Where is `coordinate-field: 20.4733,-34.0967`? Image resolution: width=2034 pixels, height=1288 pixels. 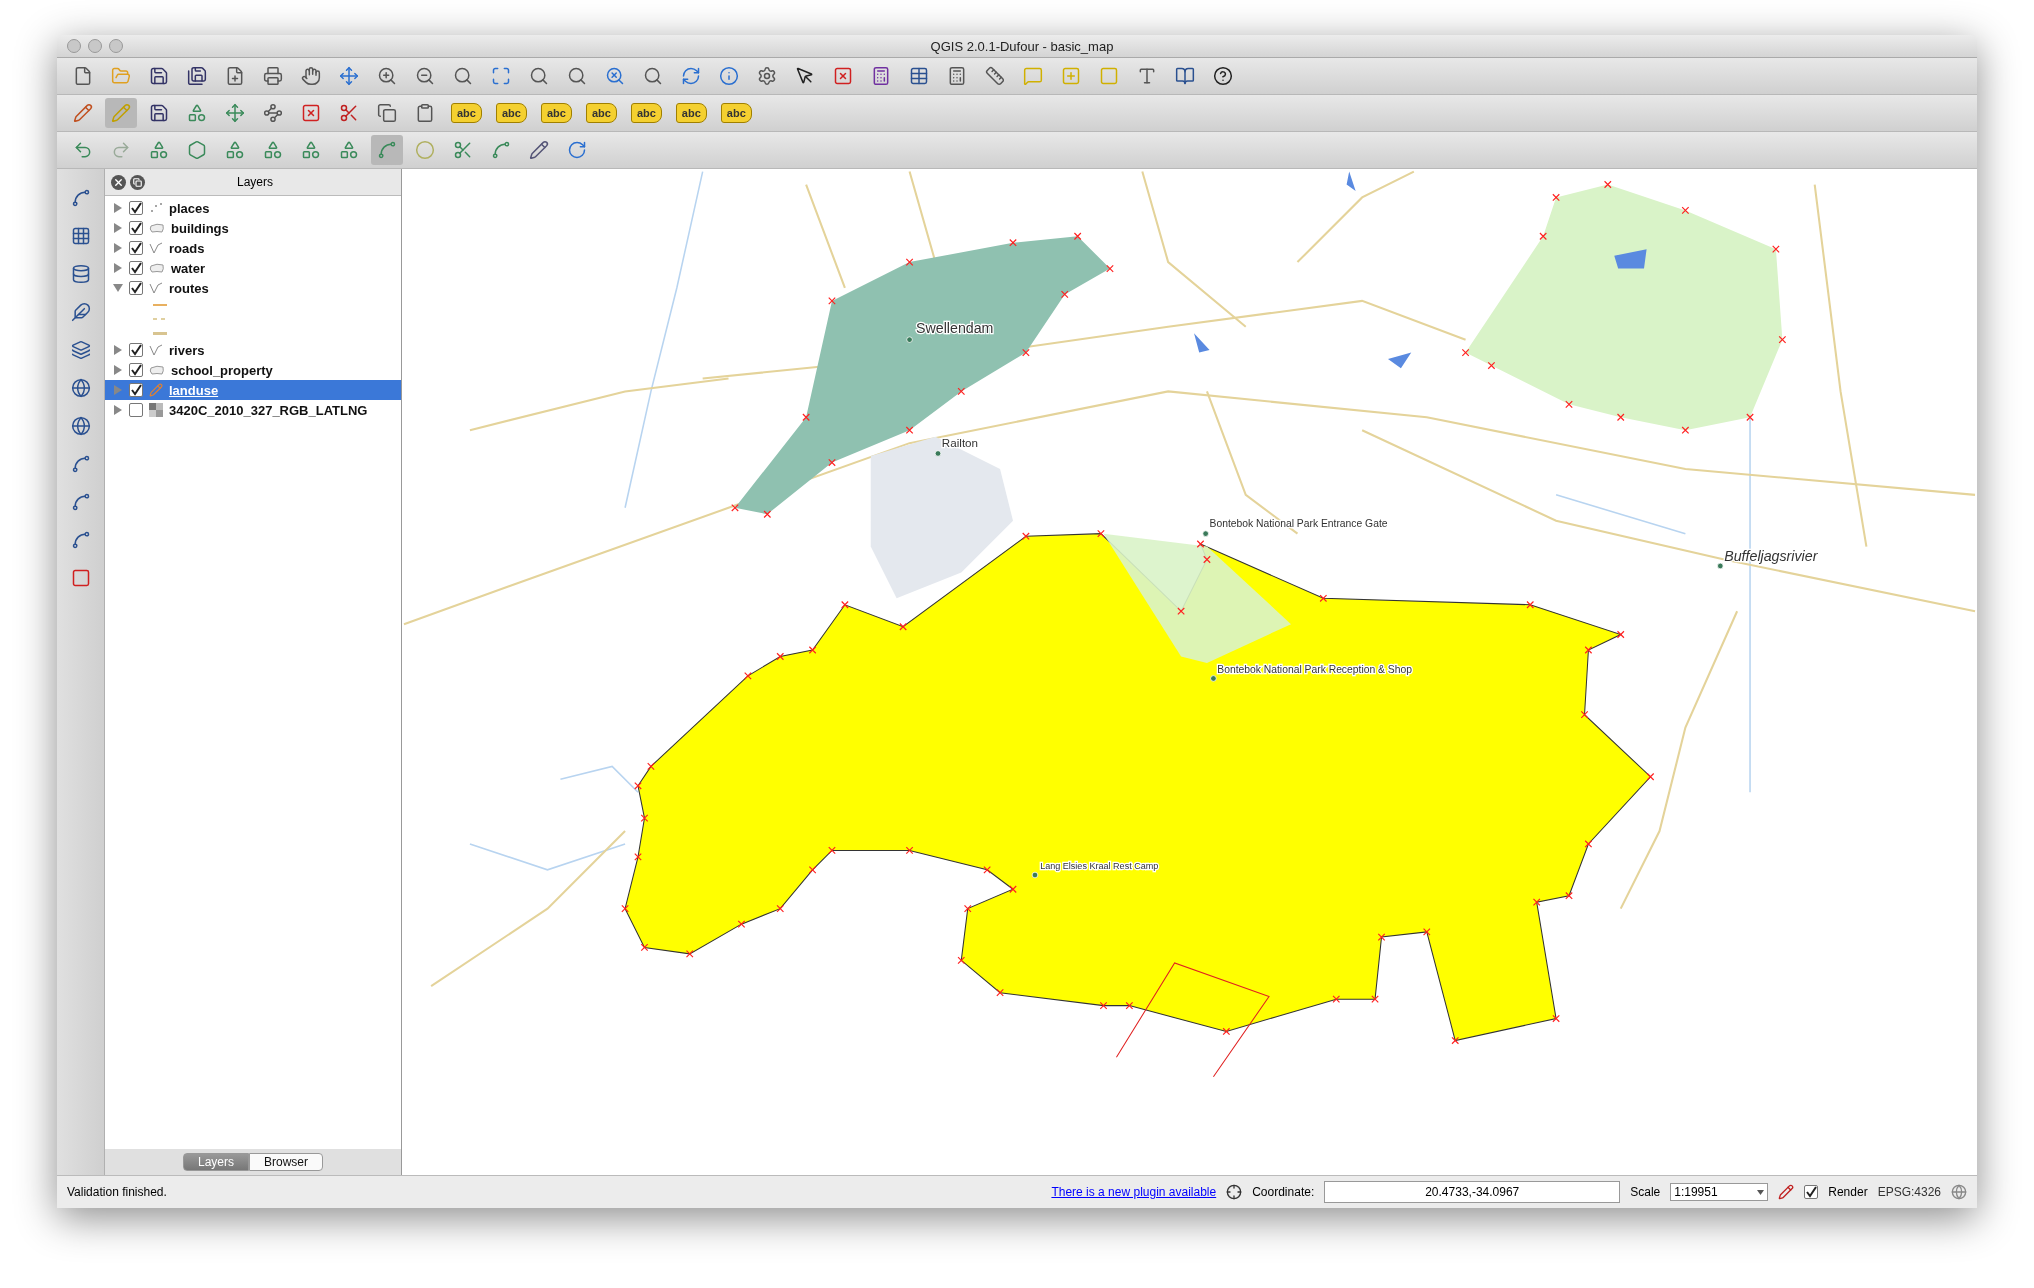 coordinate-field: 20.4733,-34.0967 is located at coordinates (1472, 1192).